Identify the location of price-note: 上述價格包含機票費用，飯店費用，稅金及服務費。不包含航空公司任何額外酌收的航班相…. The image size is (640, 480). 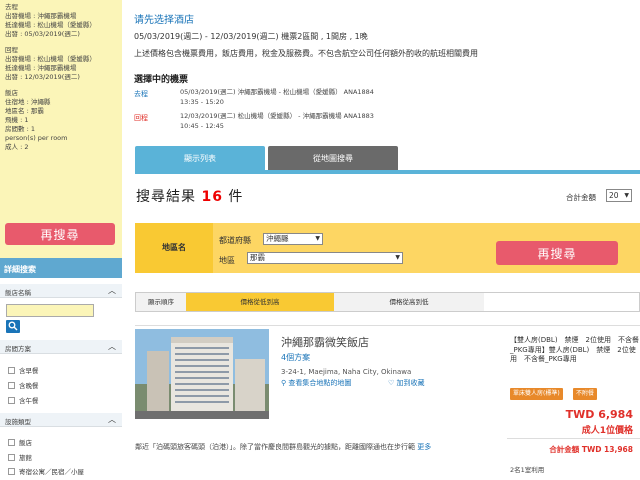
(306, 53).